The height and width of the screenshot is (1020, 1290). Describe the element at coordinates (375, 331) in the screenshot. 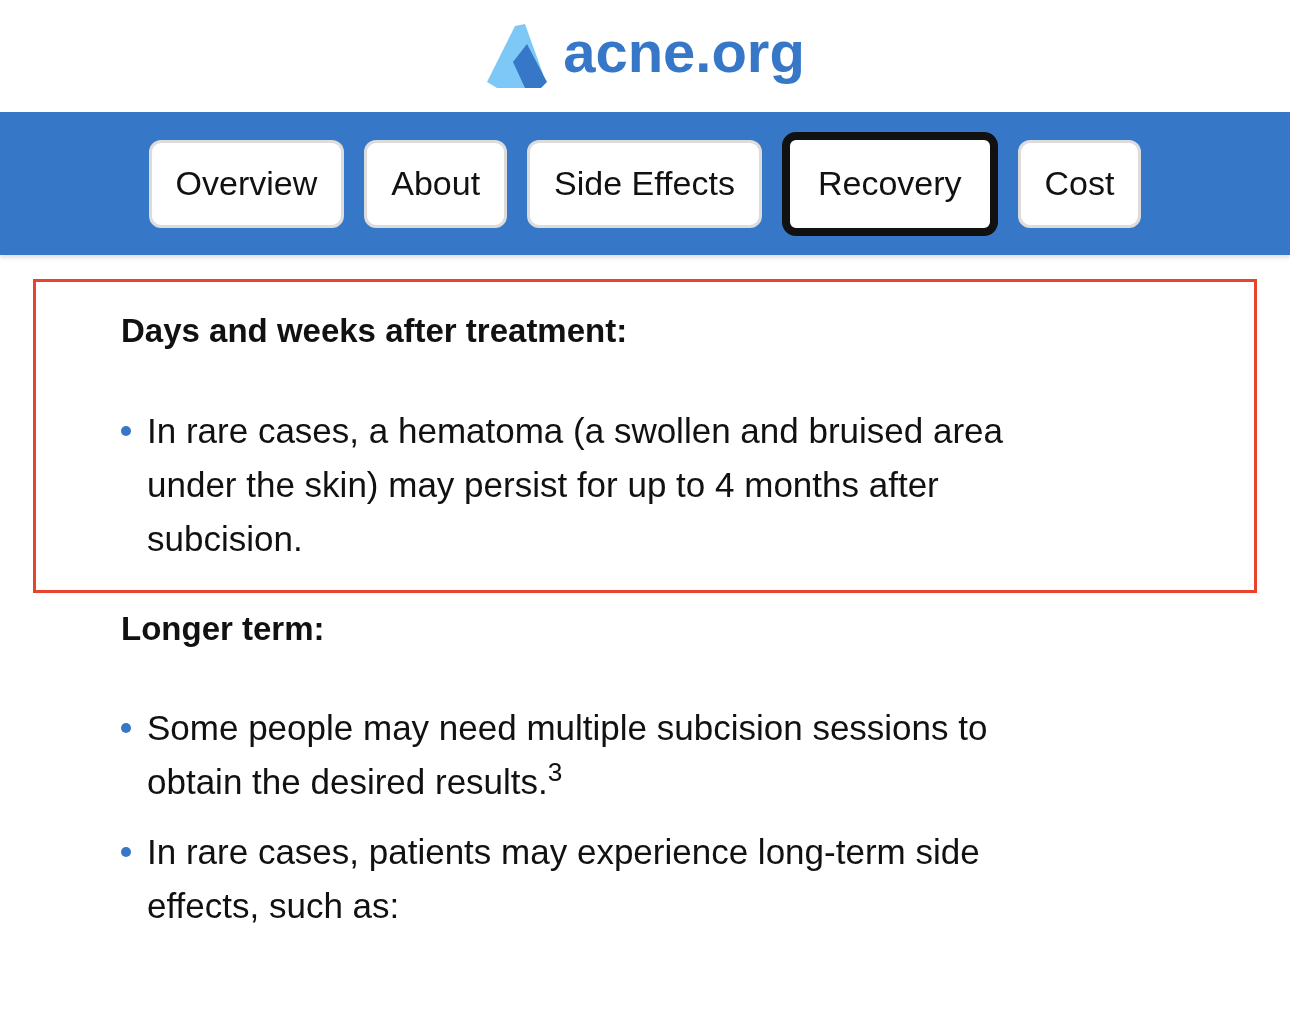

I see `section-heading: Days and weeks after treatment:` at that location.